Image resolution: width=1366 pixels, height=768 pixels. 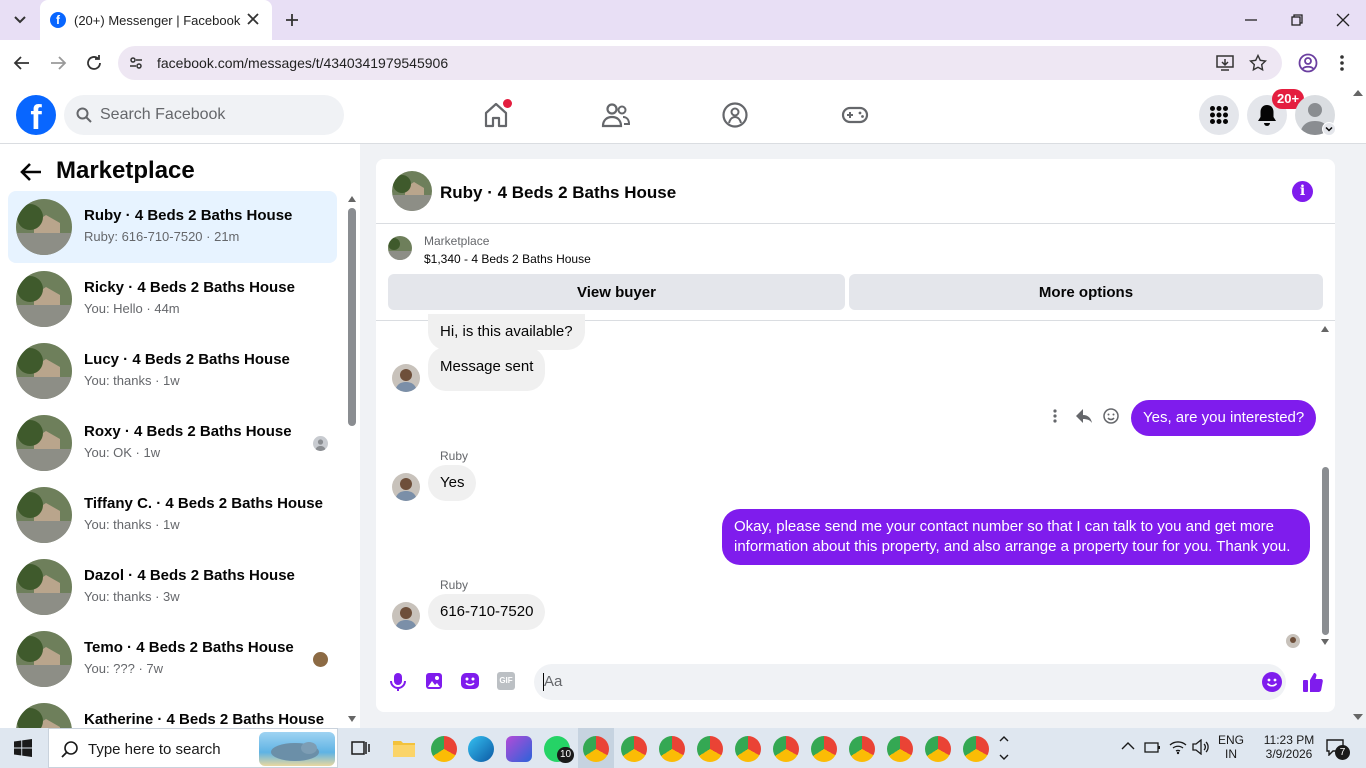 I want to click on whatsapp-badge: 10, so click(x=566, y=755).